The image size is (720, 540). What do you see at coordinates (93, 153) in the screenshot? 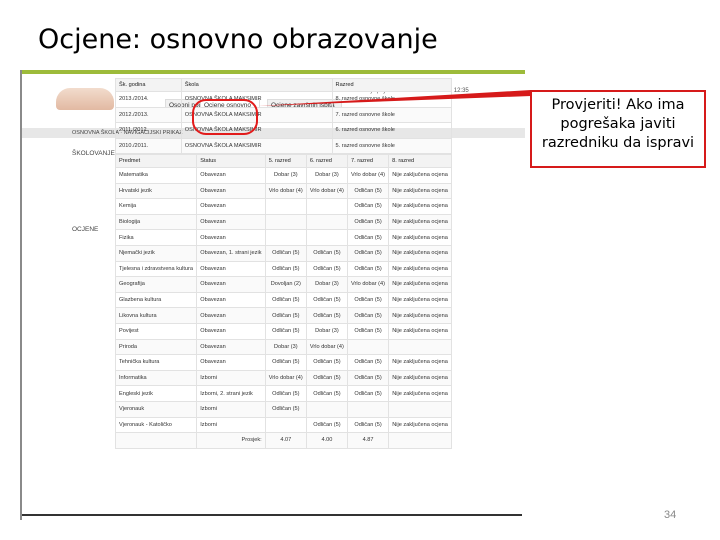
I see `school-section-label: ŠKOLOVANJE` at bounding box center [93, 153].